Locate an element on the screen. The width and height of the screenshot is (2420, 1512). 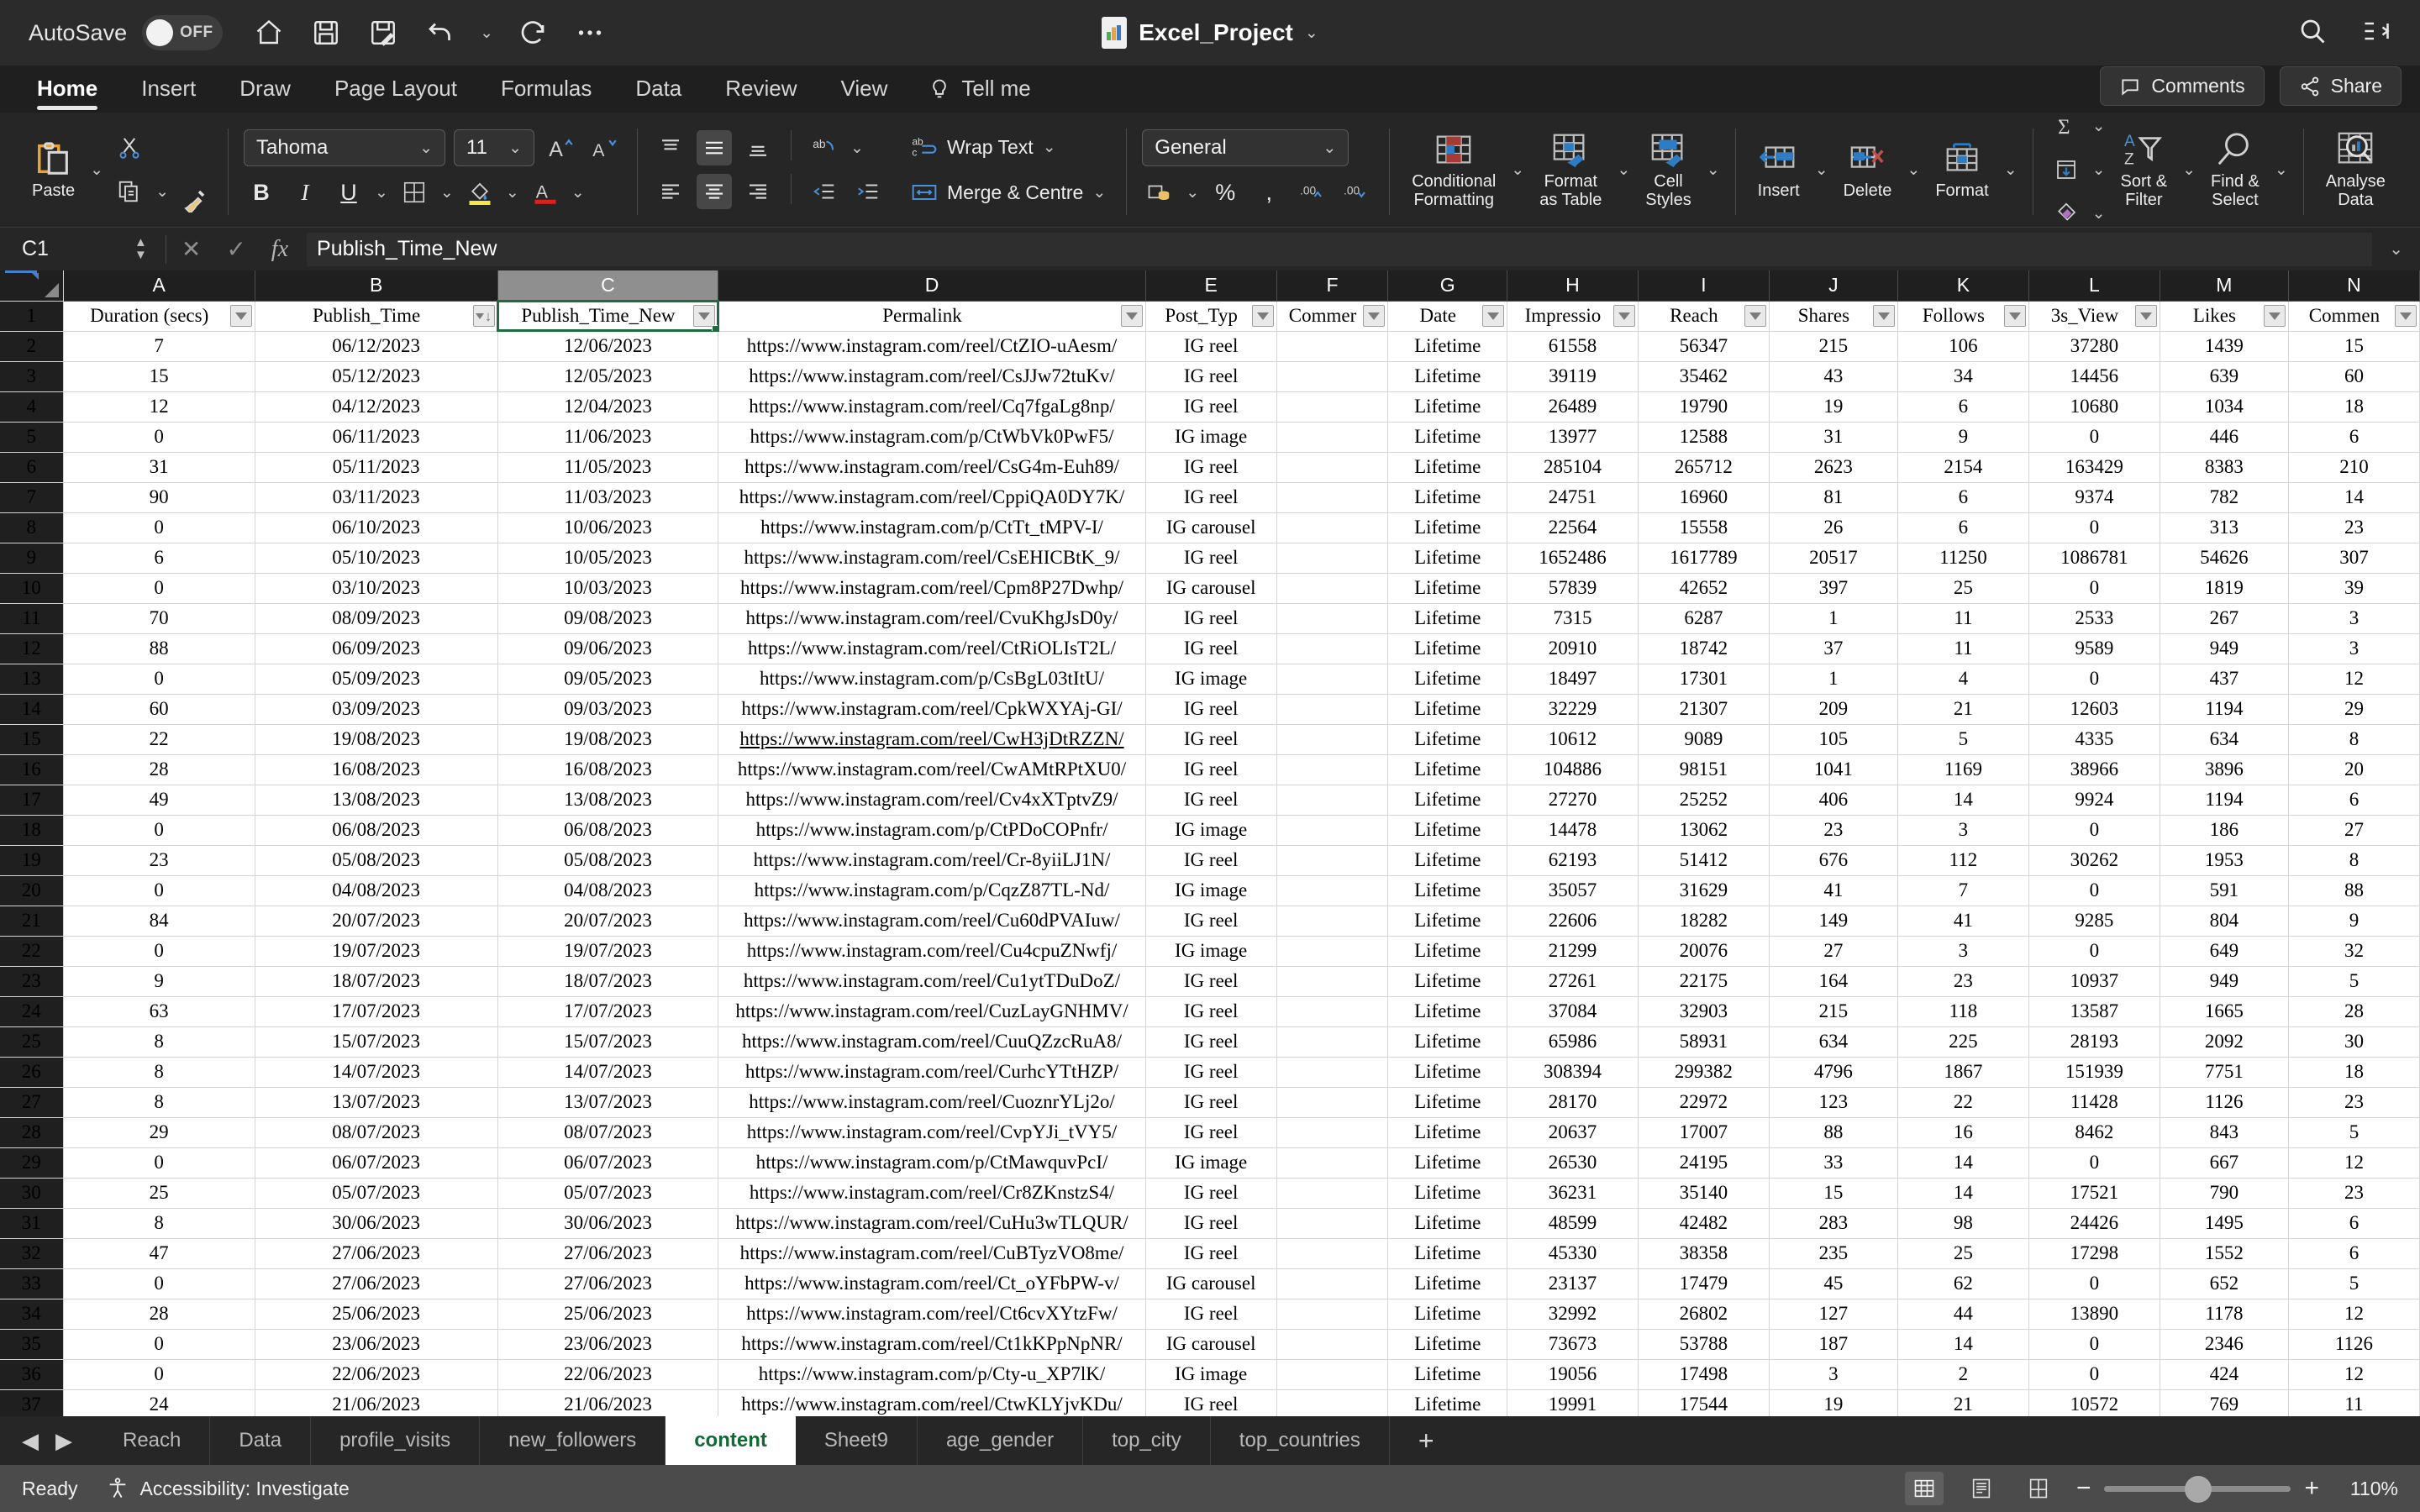
grid-cell: 13/07/2023 is located at coordinates (376, 1102).